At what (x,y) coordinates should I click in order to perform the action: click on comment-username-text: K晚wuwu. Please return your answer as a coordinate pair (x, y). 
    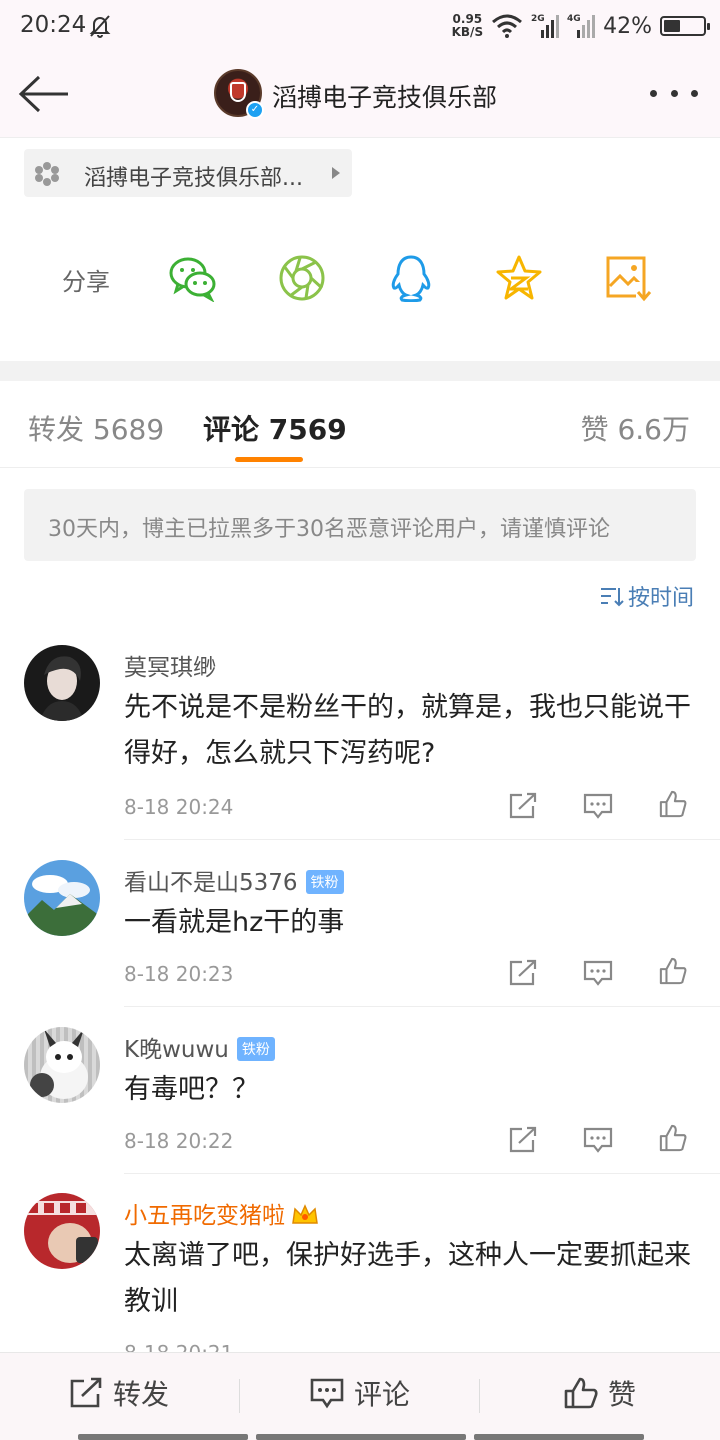
    Looking at the image, I should click on (176, 1050).